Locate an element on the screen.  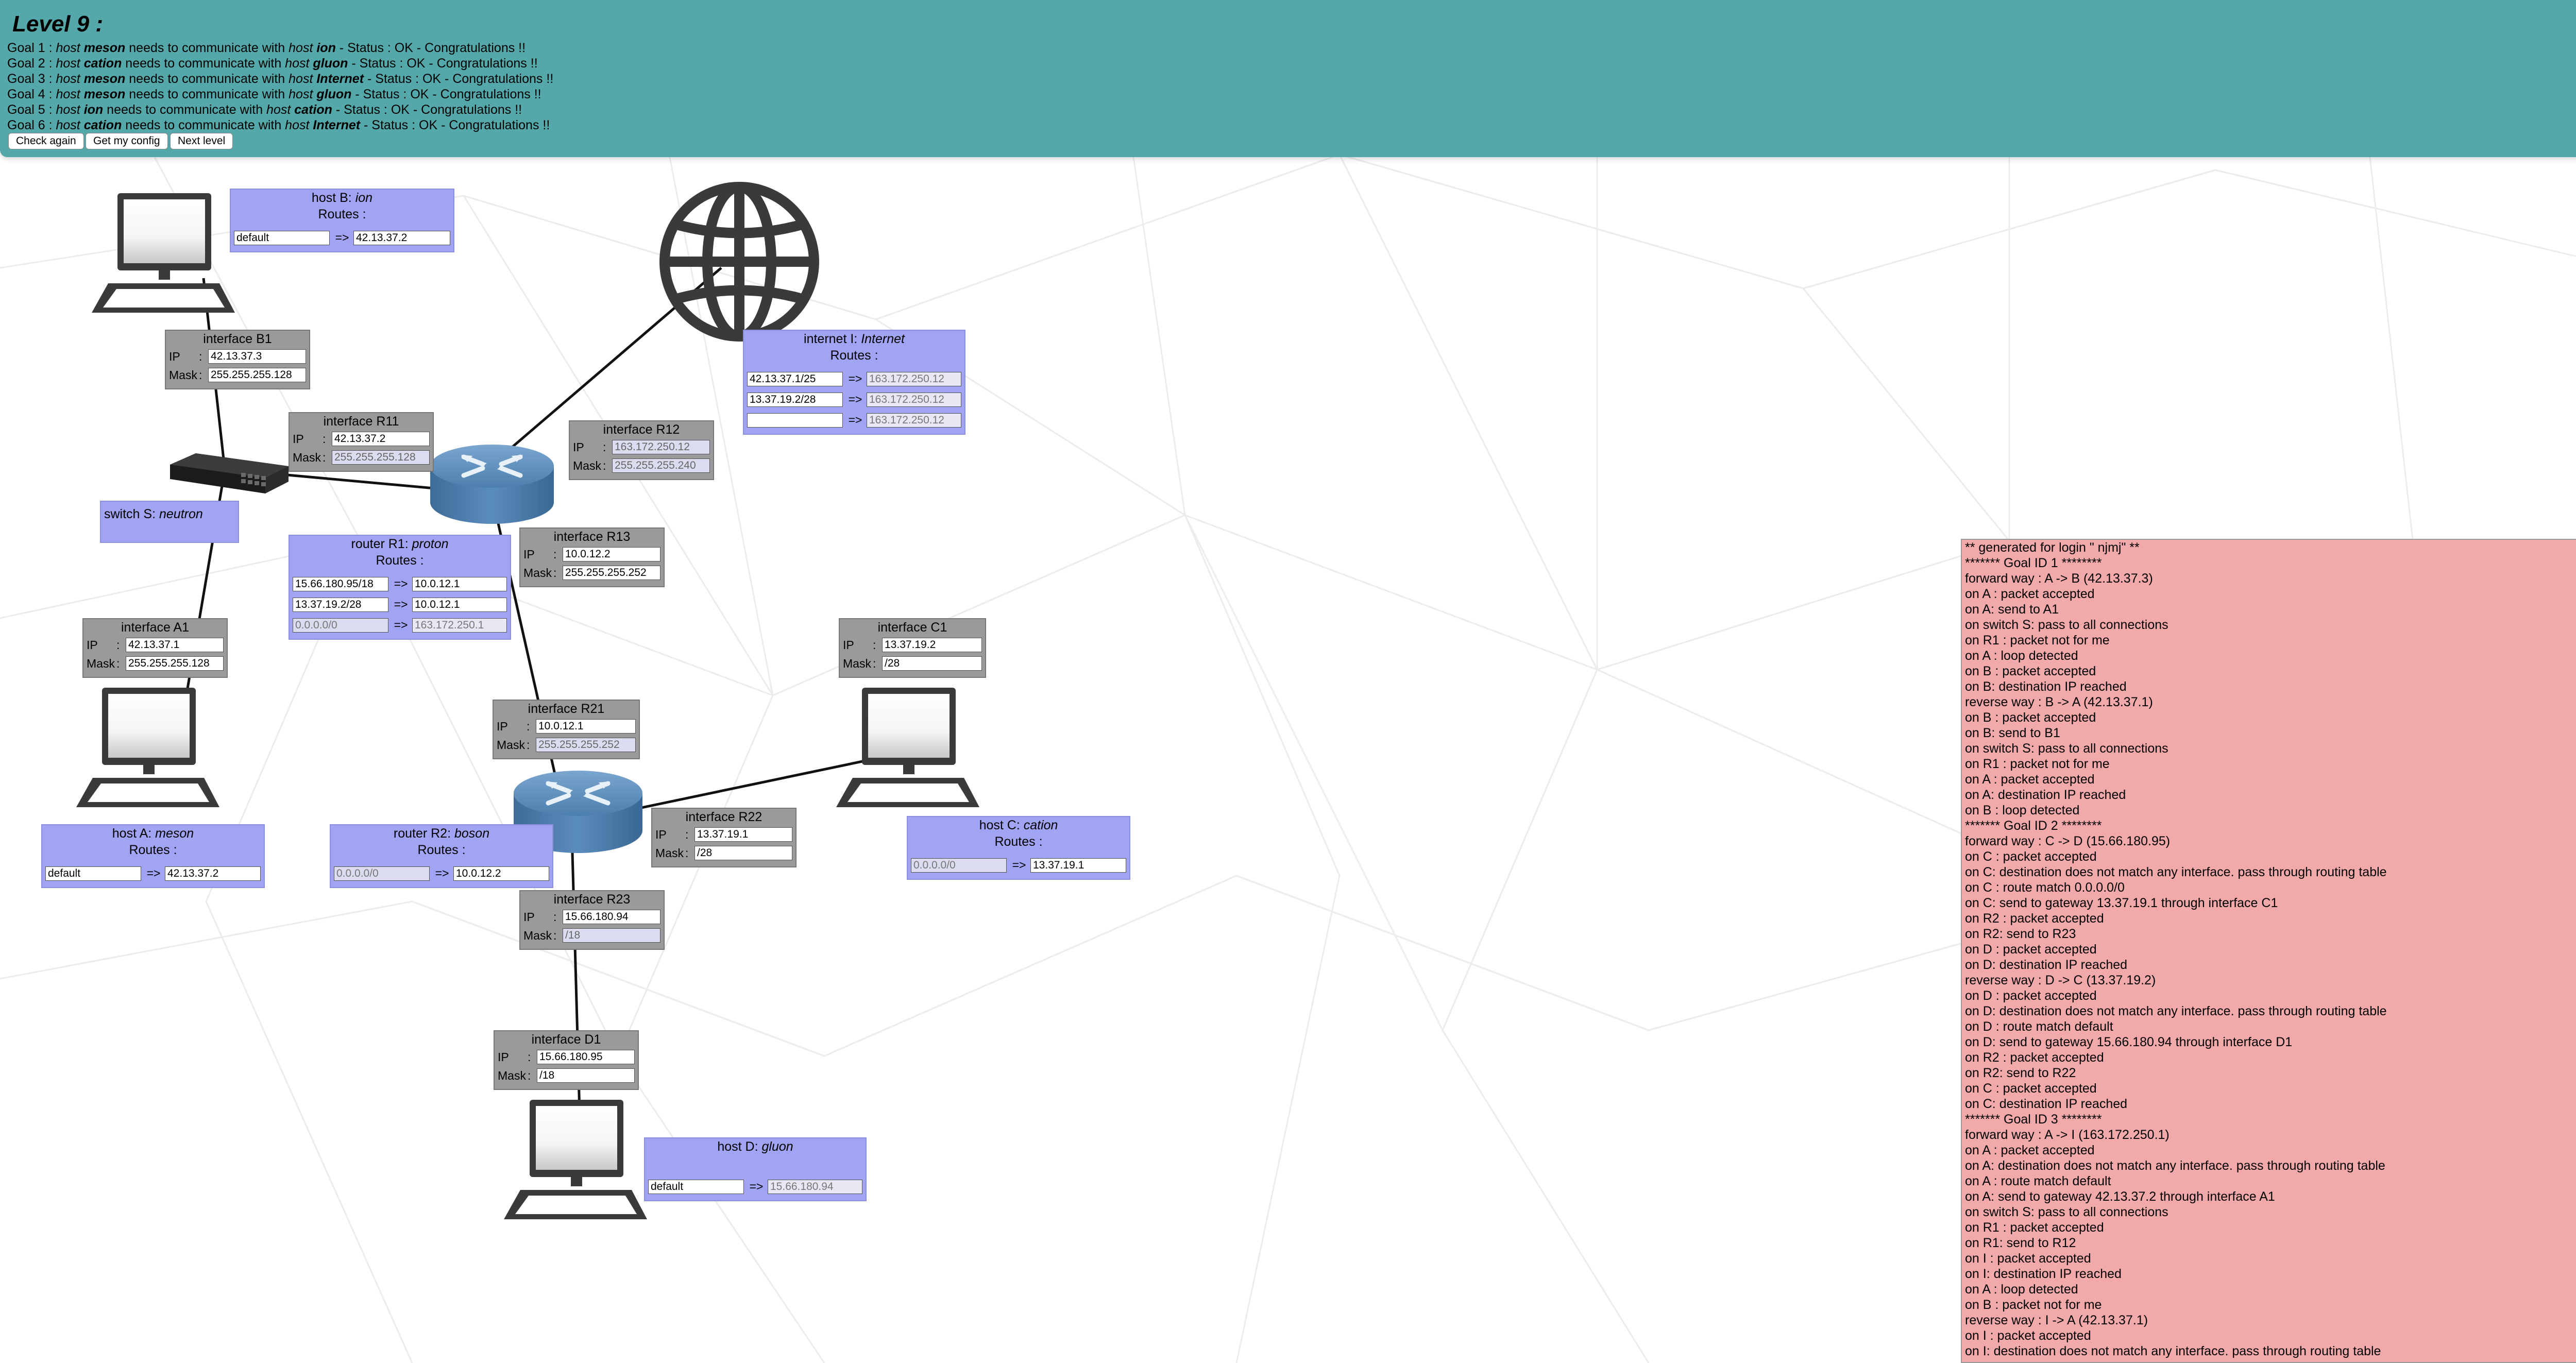
log-line: reverse way : B -> A (42.13.37.1) is located at coordinates (2059, 702).